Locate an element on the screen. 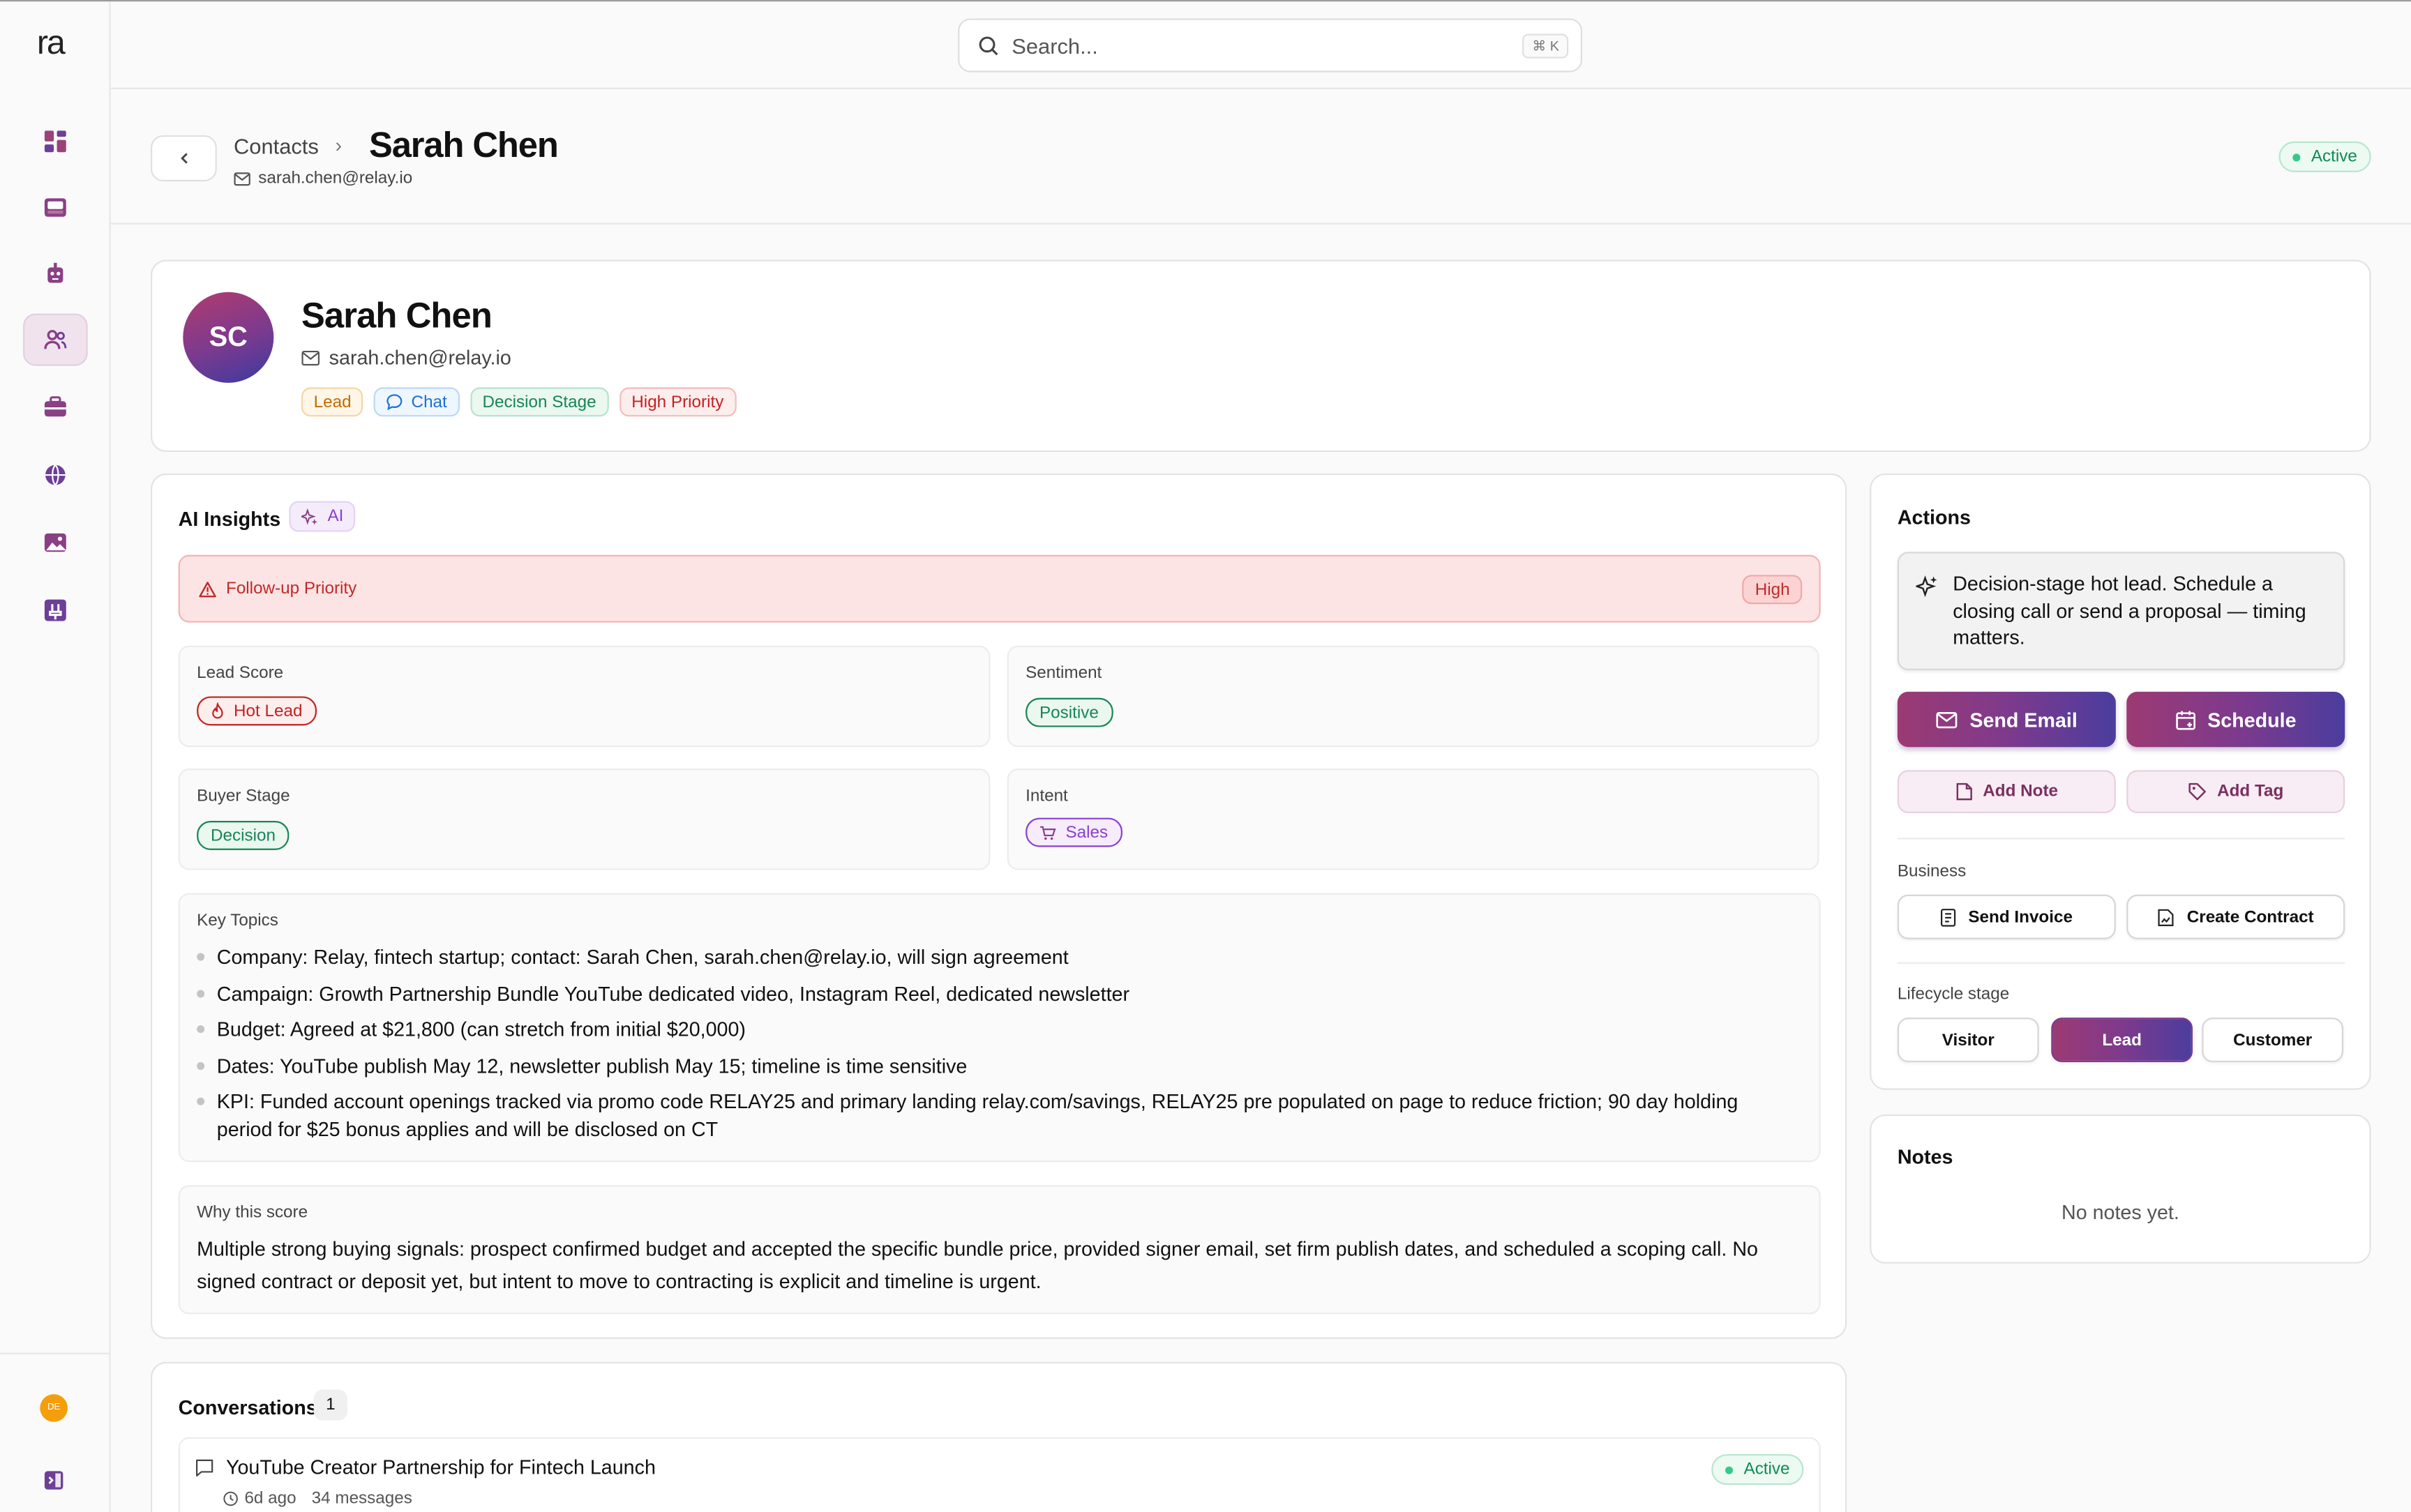 The image size is (2411, 1512). intent-badge: Sales is located at coordinates (1074, 832).